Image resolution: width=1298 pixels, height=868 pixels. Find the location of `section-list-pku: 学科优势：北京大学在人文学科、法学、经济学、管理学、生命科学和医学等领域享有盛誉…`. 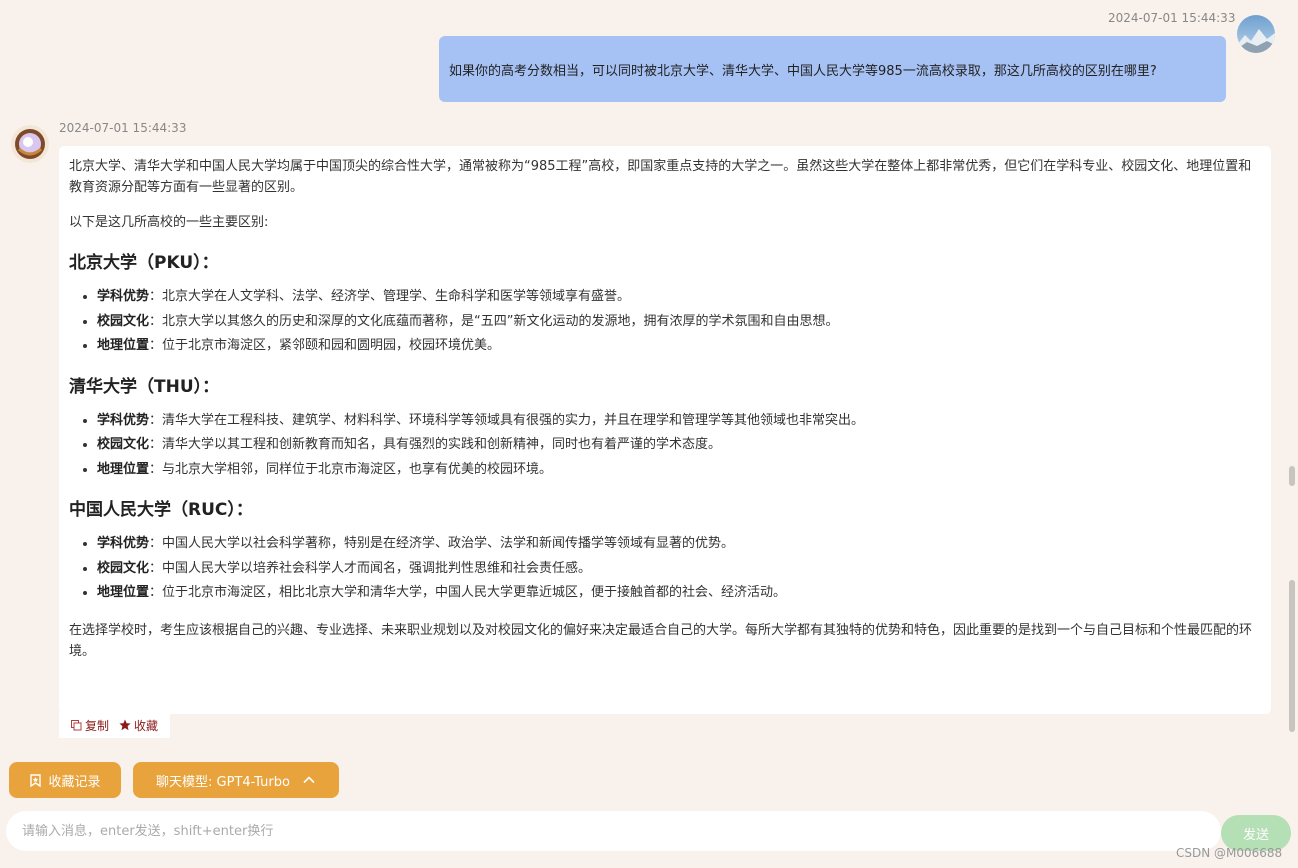

section-list-pku: 学科优势：北京大学在人文学科、法学、经济学、管理学、生命科学和医学等领域享有盛誉… is located at coordinates (665, 322).